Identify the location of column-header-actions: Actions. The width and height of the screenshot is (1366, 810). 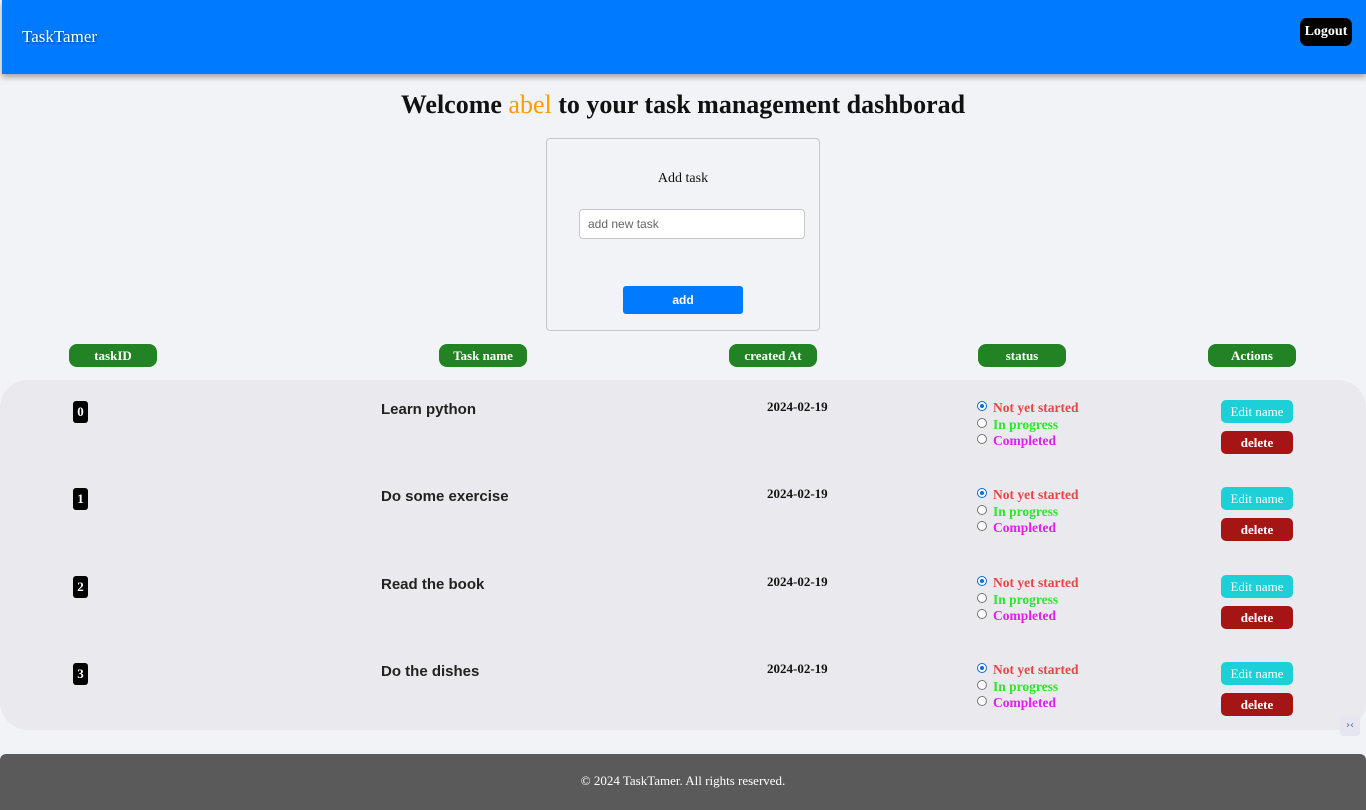
(1252, 355).